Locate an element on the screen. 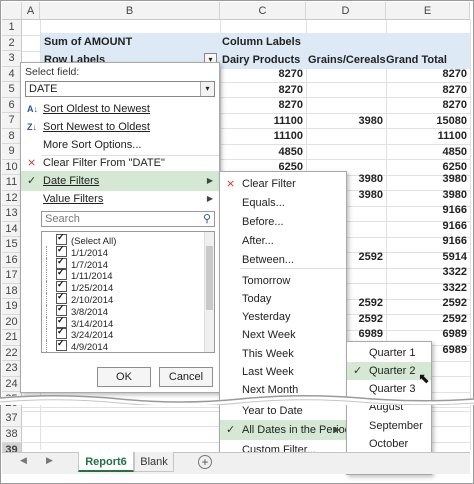 The width and height of the screenshot is (474, 484). list-item: 3/24/2014 is located at coordinates (84, 333).